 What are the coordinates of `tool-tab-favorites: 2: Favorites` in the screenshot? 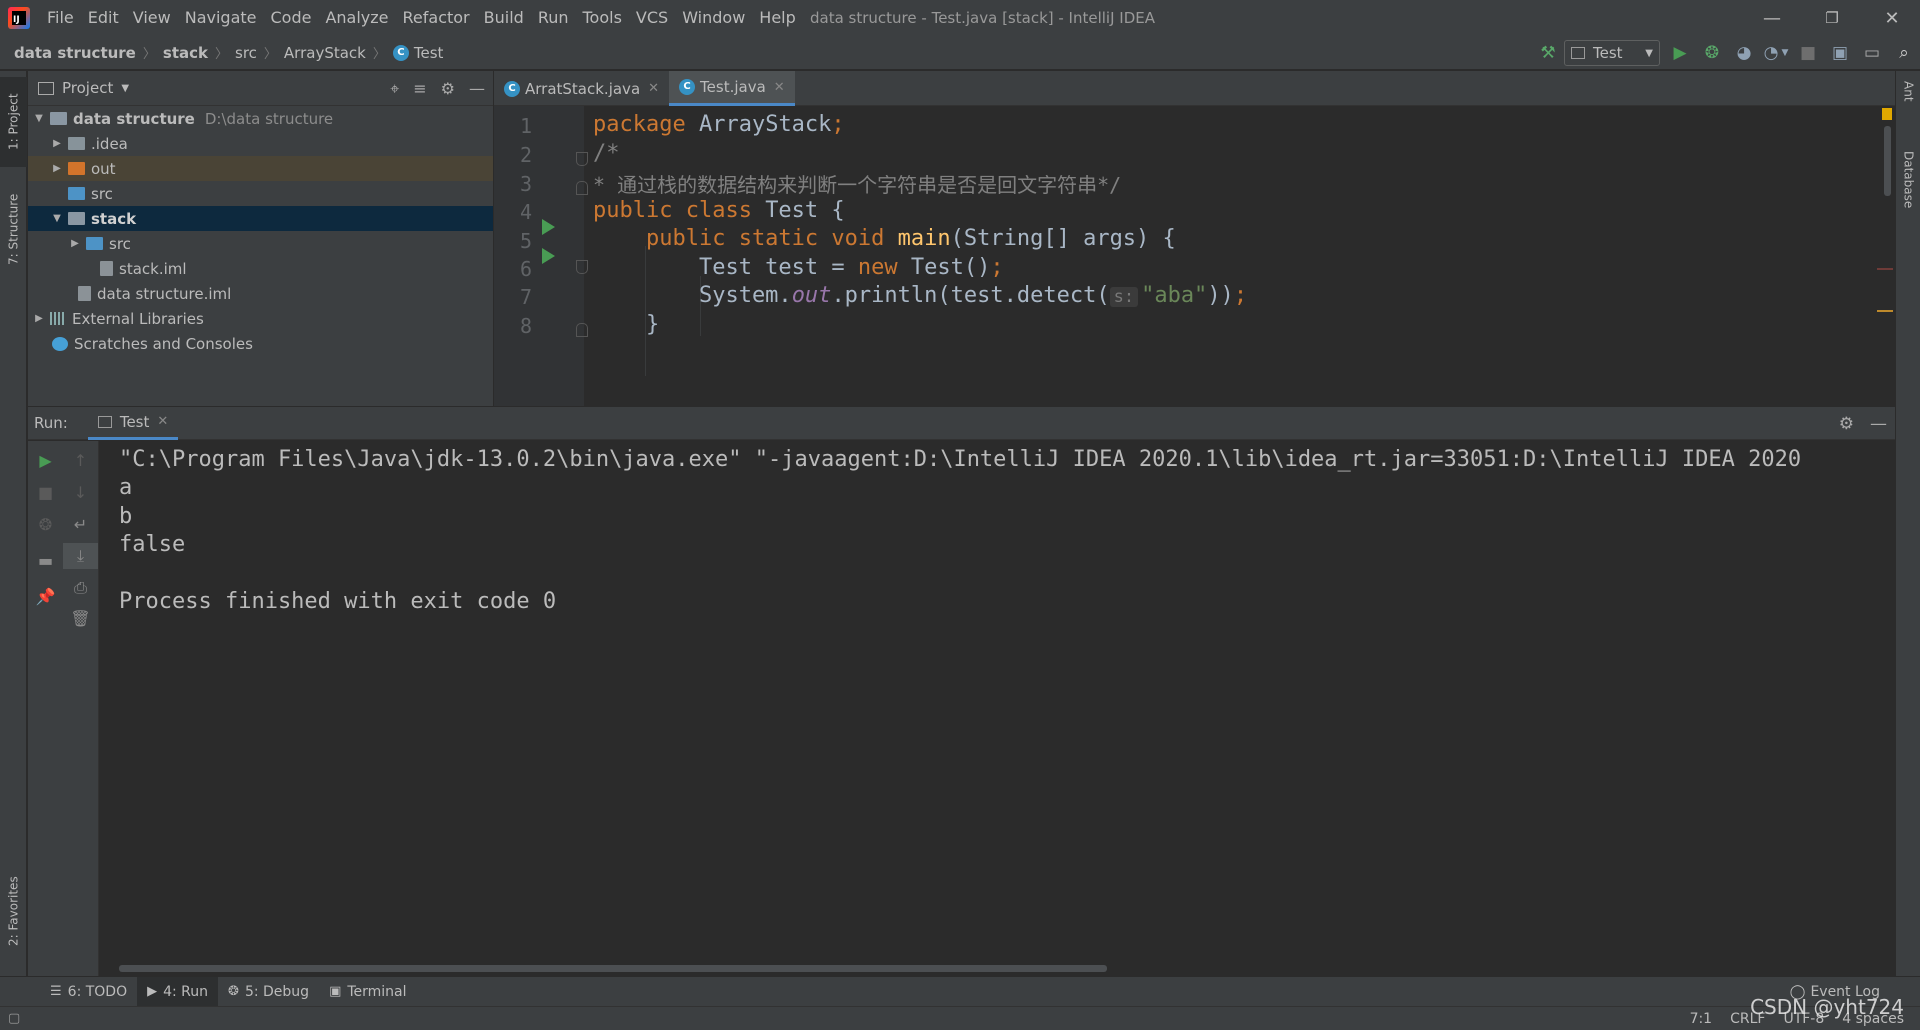 It's located at (13, 911).